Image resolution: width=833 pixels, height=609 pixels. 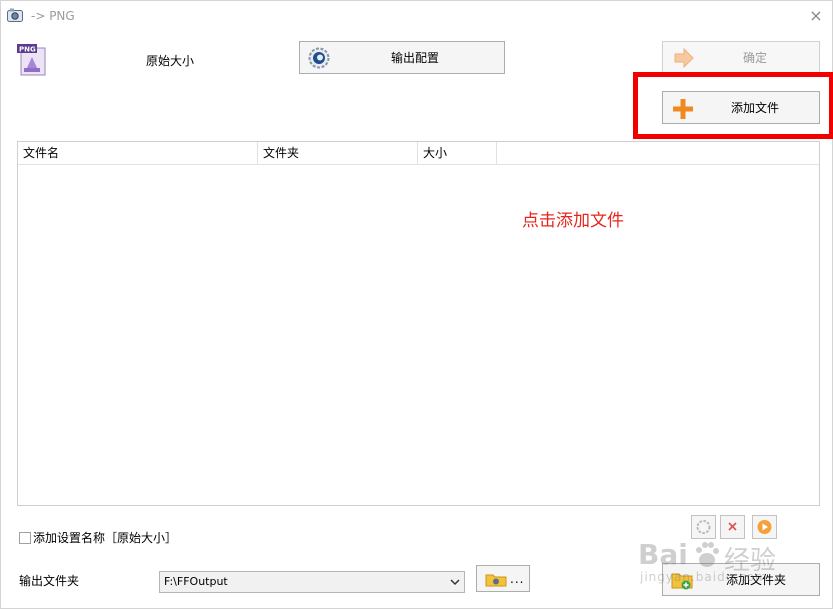 I want to click on highlight-annotation-box, so click(x=733, y=105).